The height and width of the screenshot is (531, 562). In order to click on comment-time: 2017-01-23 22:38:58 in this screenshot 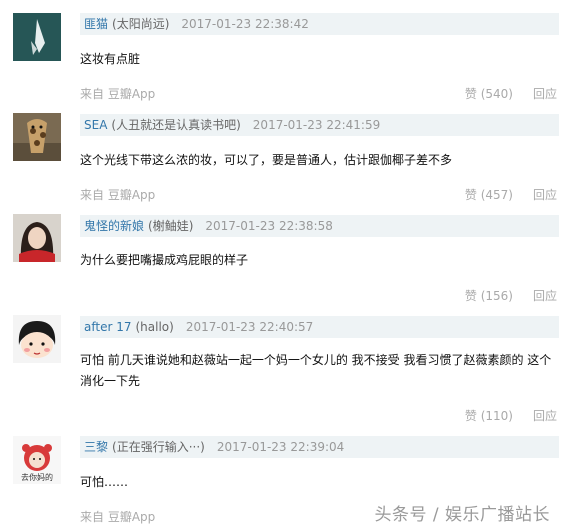, I will do `click(269, 226)`.